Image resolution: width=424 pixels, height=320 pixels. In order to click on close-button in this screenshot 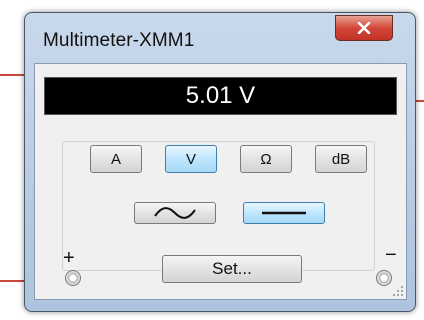, I will do `click(364, 28)`.